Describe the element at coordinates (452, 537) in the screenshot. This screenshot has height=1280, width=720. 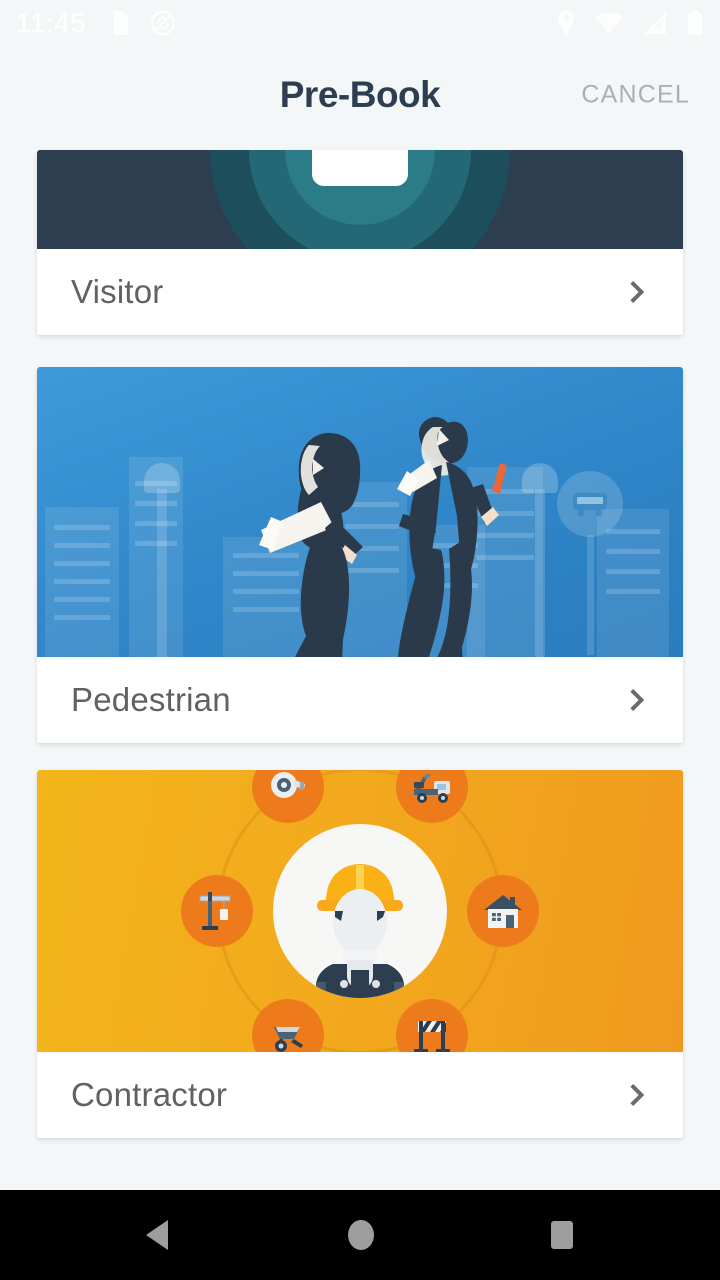
I see `man-figure` at that location.